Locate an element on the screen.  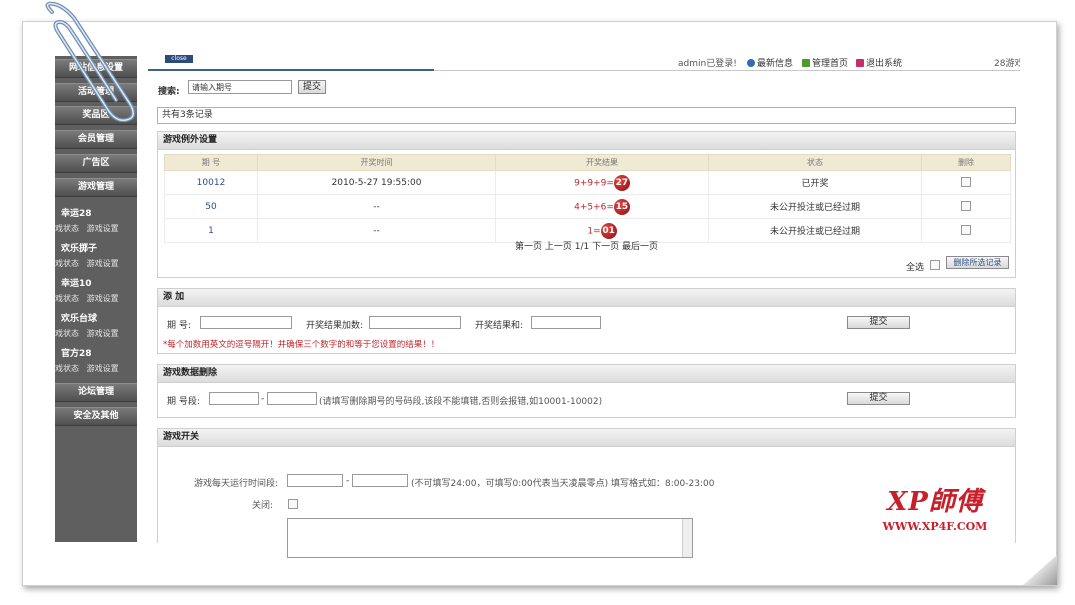
menu-game-management: 游戏管理 is located at coordinates (96, 187).